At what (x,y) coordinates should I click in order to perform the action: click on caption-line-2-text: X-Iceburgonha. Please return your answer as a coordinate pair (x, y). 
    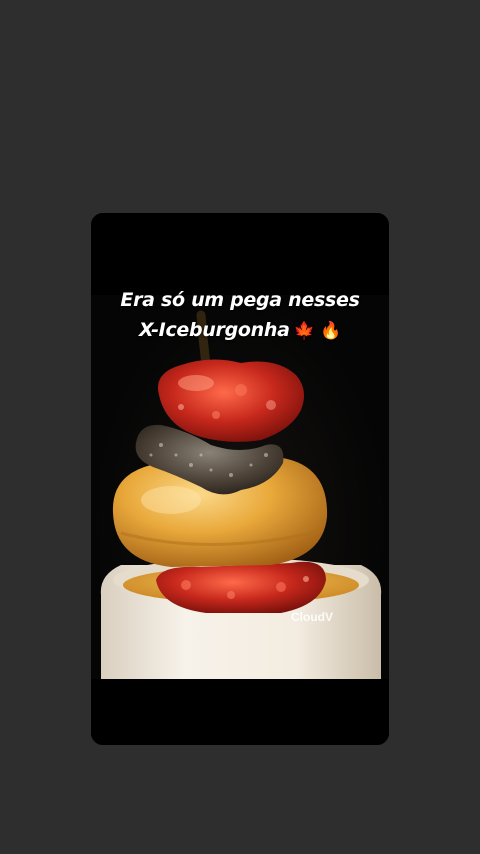
    Looking at the image, I should click on (214, 330).